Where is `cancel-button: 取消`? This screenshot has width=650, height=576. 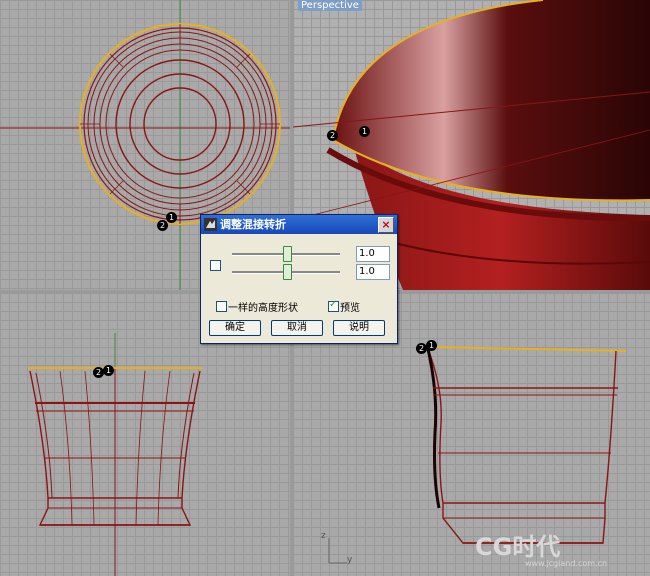 cancel-button: 取消 is located at coordinates (297, 328).